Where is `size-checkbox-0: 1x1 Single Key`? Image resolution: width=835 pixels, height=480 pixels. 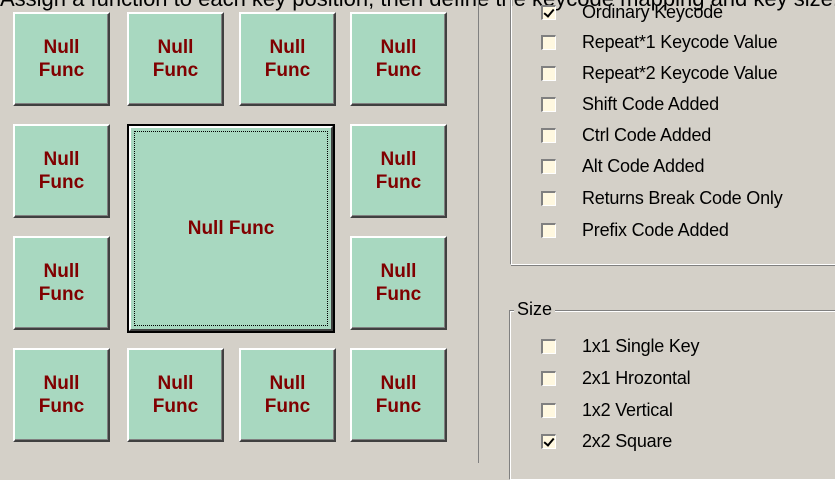 size-checkbox-0: 1x1 Single Key is located at coordinates (620, 346).